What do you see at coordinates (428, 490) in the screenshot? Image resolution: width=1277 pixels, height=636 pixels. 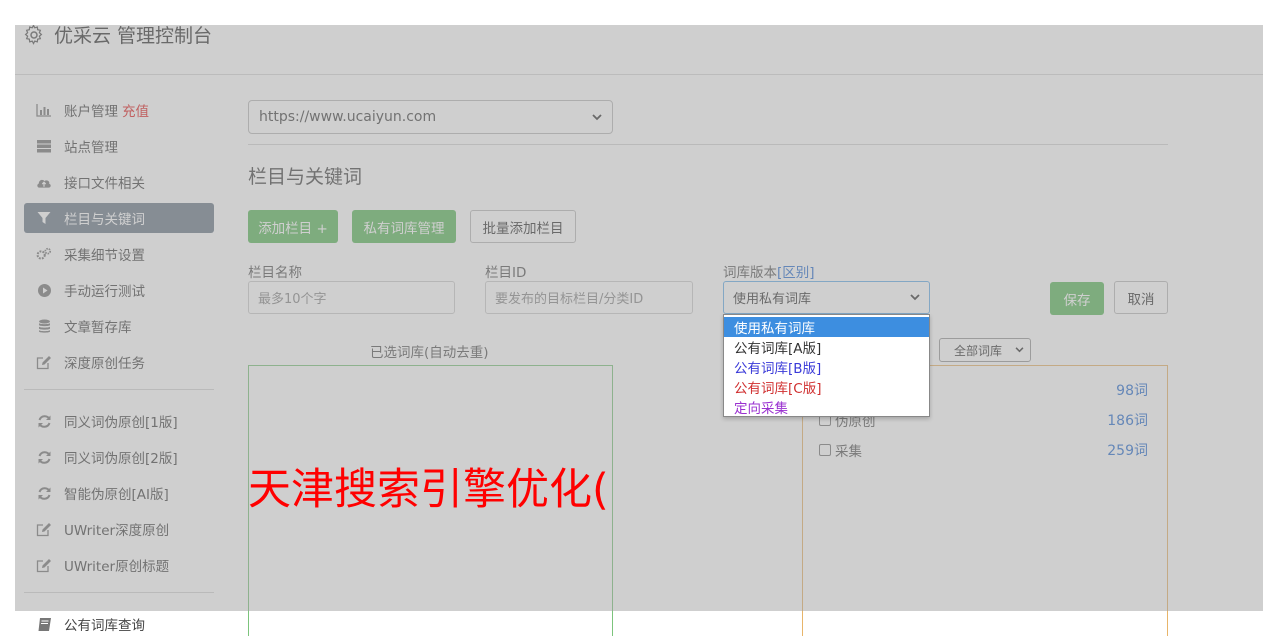 I see `watermark-text: 天津搜索引擎优化(` at bounding box center [428, 490].